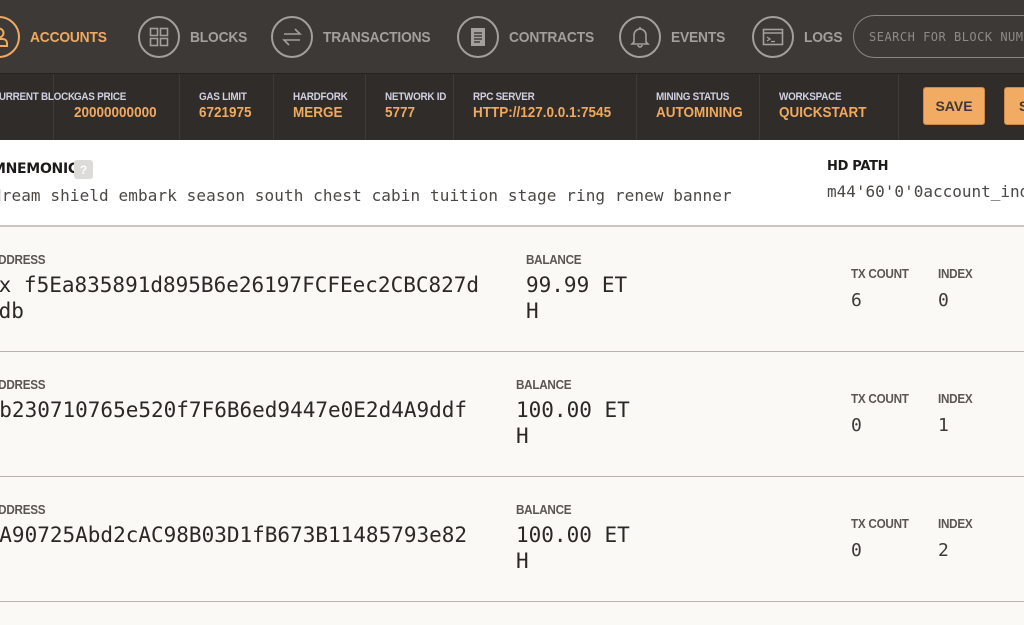  What do you see at coordinates (292, 37) in the screenshot?
I see `swap-arrows-icon` at bounding box center [292, 37].